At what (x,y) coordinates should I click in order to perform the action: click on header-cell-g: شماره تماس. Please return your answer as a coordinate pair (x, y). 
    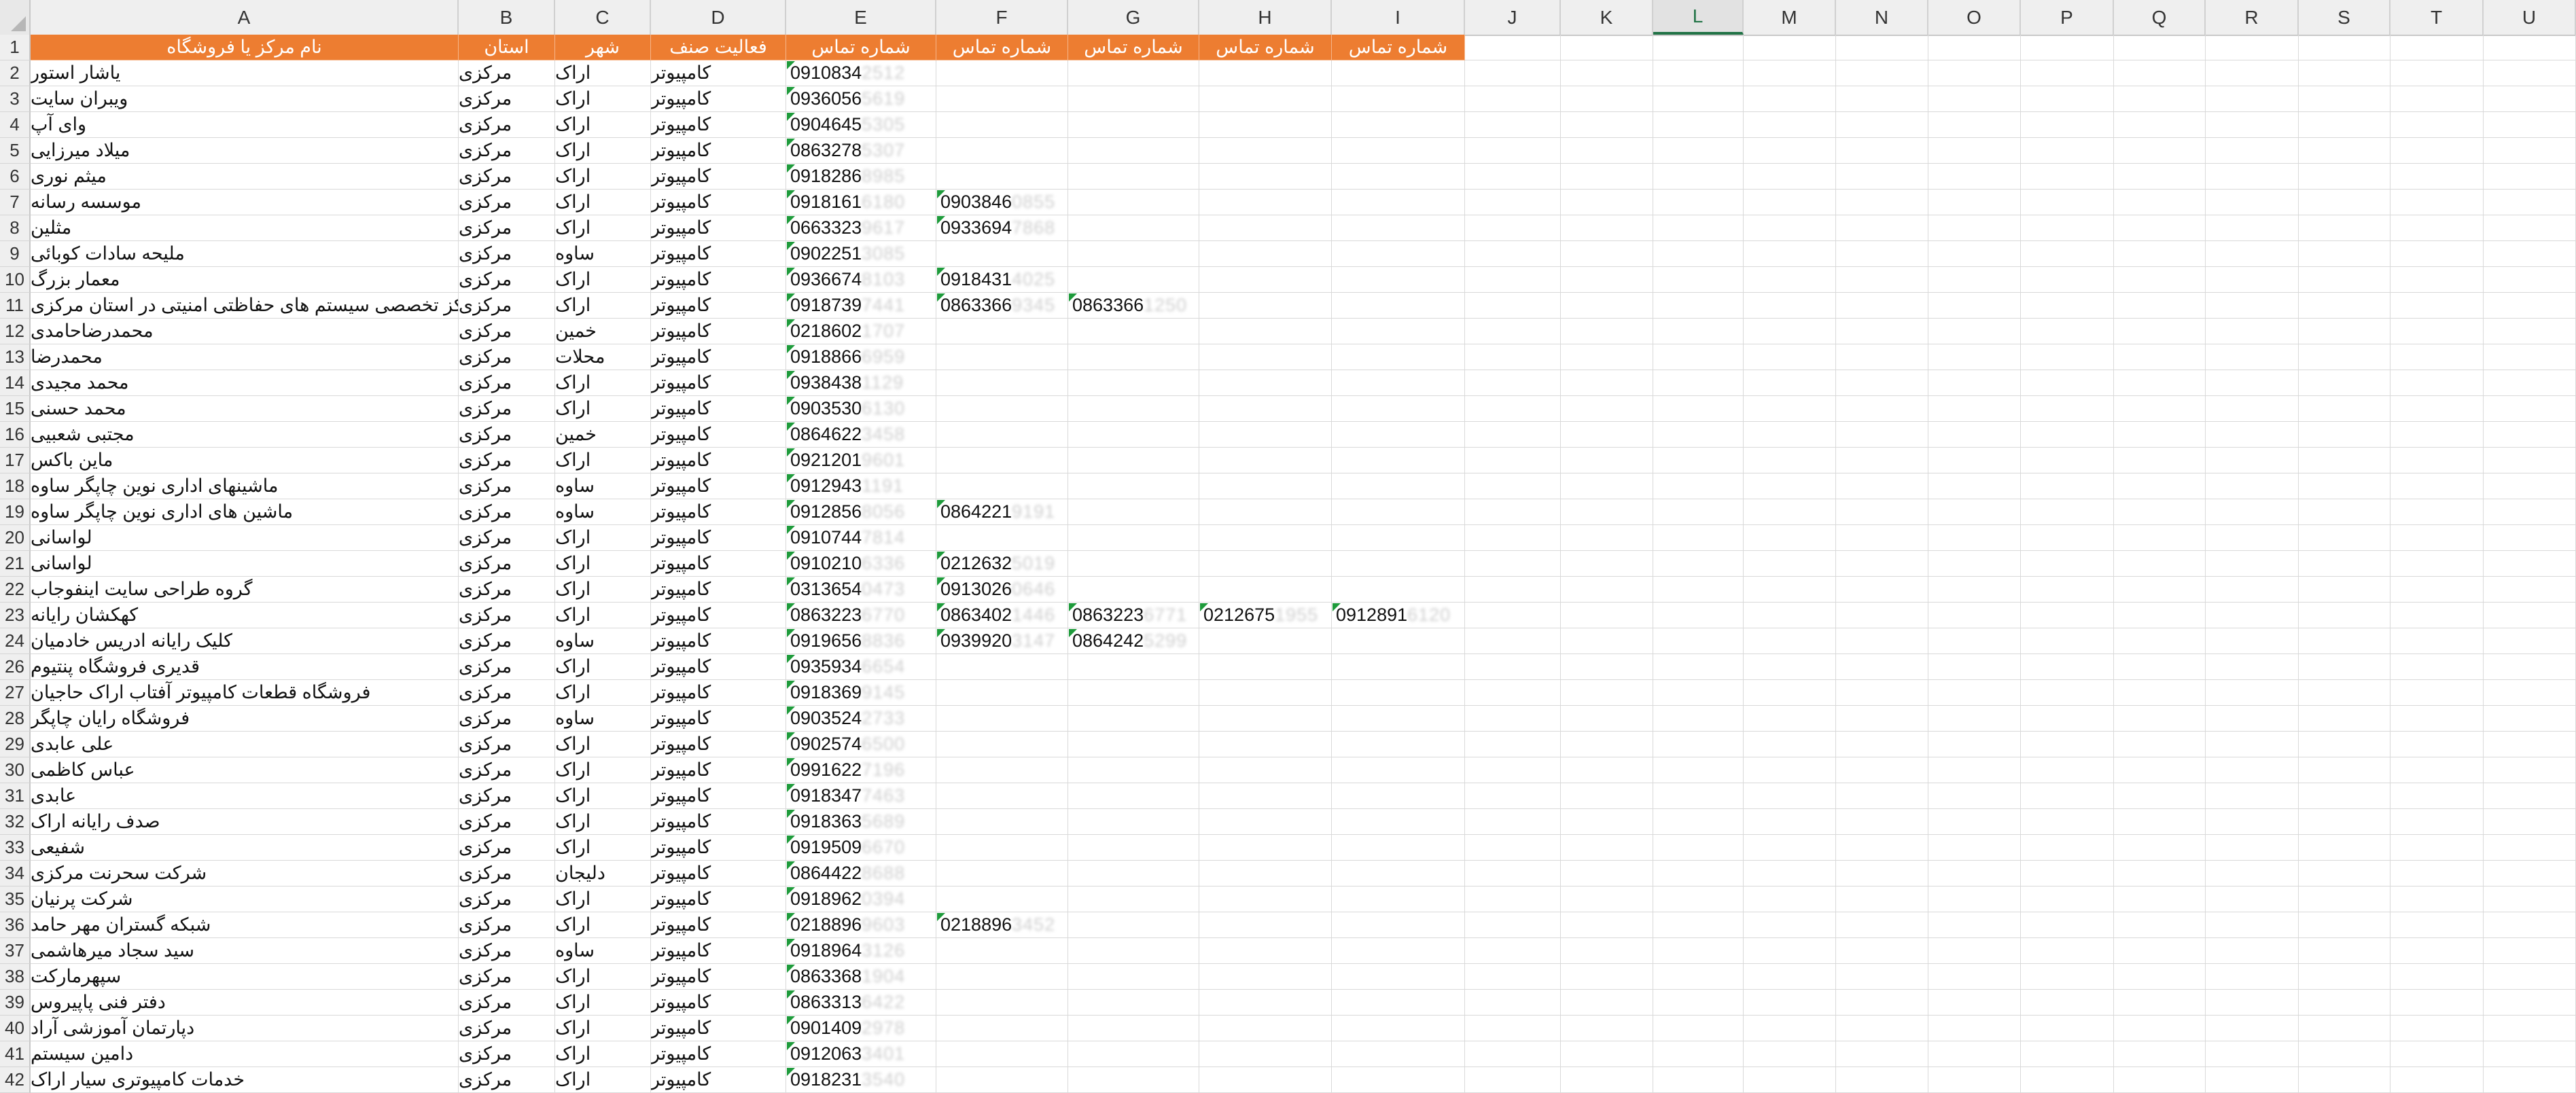
    Looking at the image, I should click on (1133, 47).